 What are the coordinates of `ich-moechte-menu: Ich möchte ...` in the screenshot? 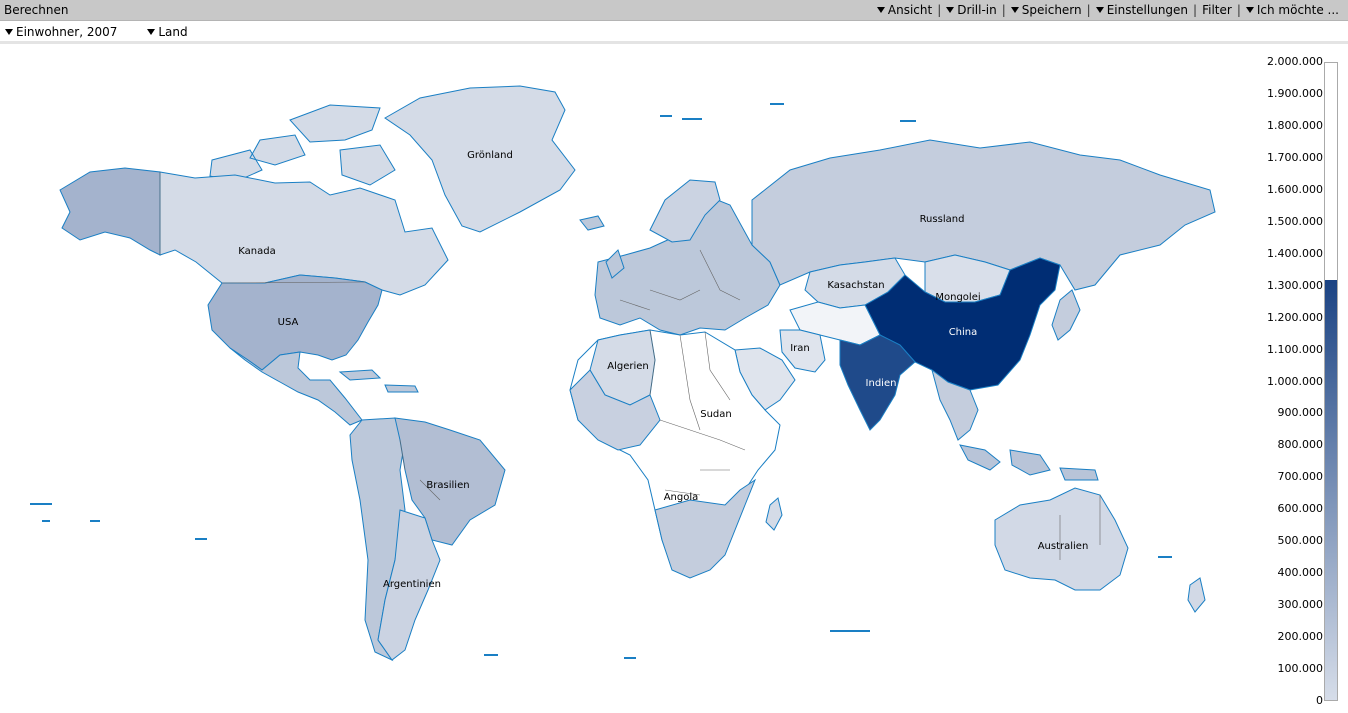 It's located at (1292, 10).